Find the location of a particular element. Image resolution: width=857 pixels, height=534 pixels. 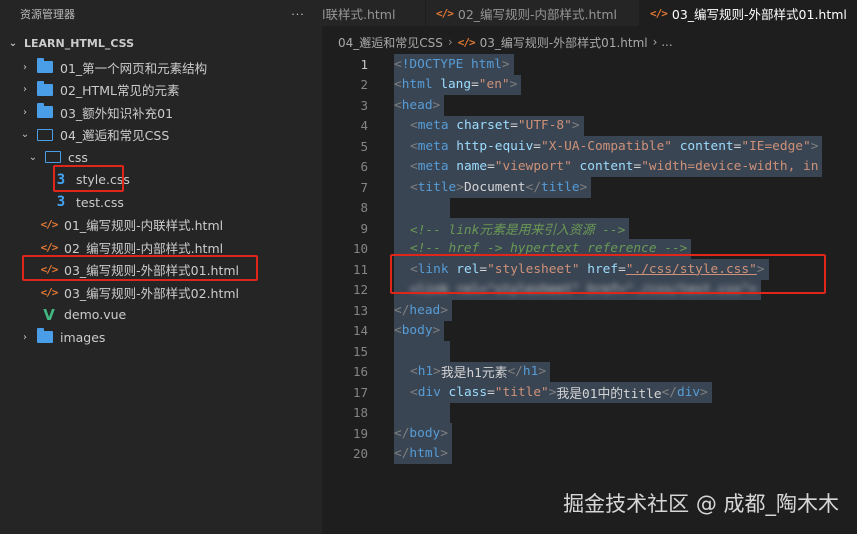

code-content: < title > Document </title > is located at coordinates (493, 187).